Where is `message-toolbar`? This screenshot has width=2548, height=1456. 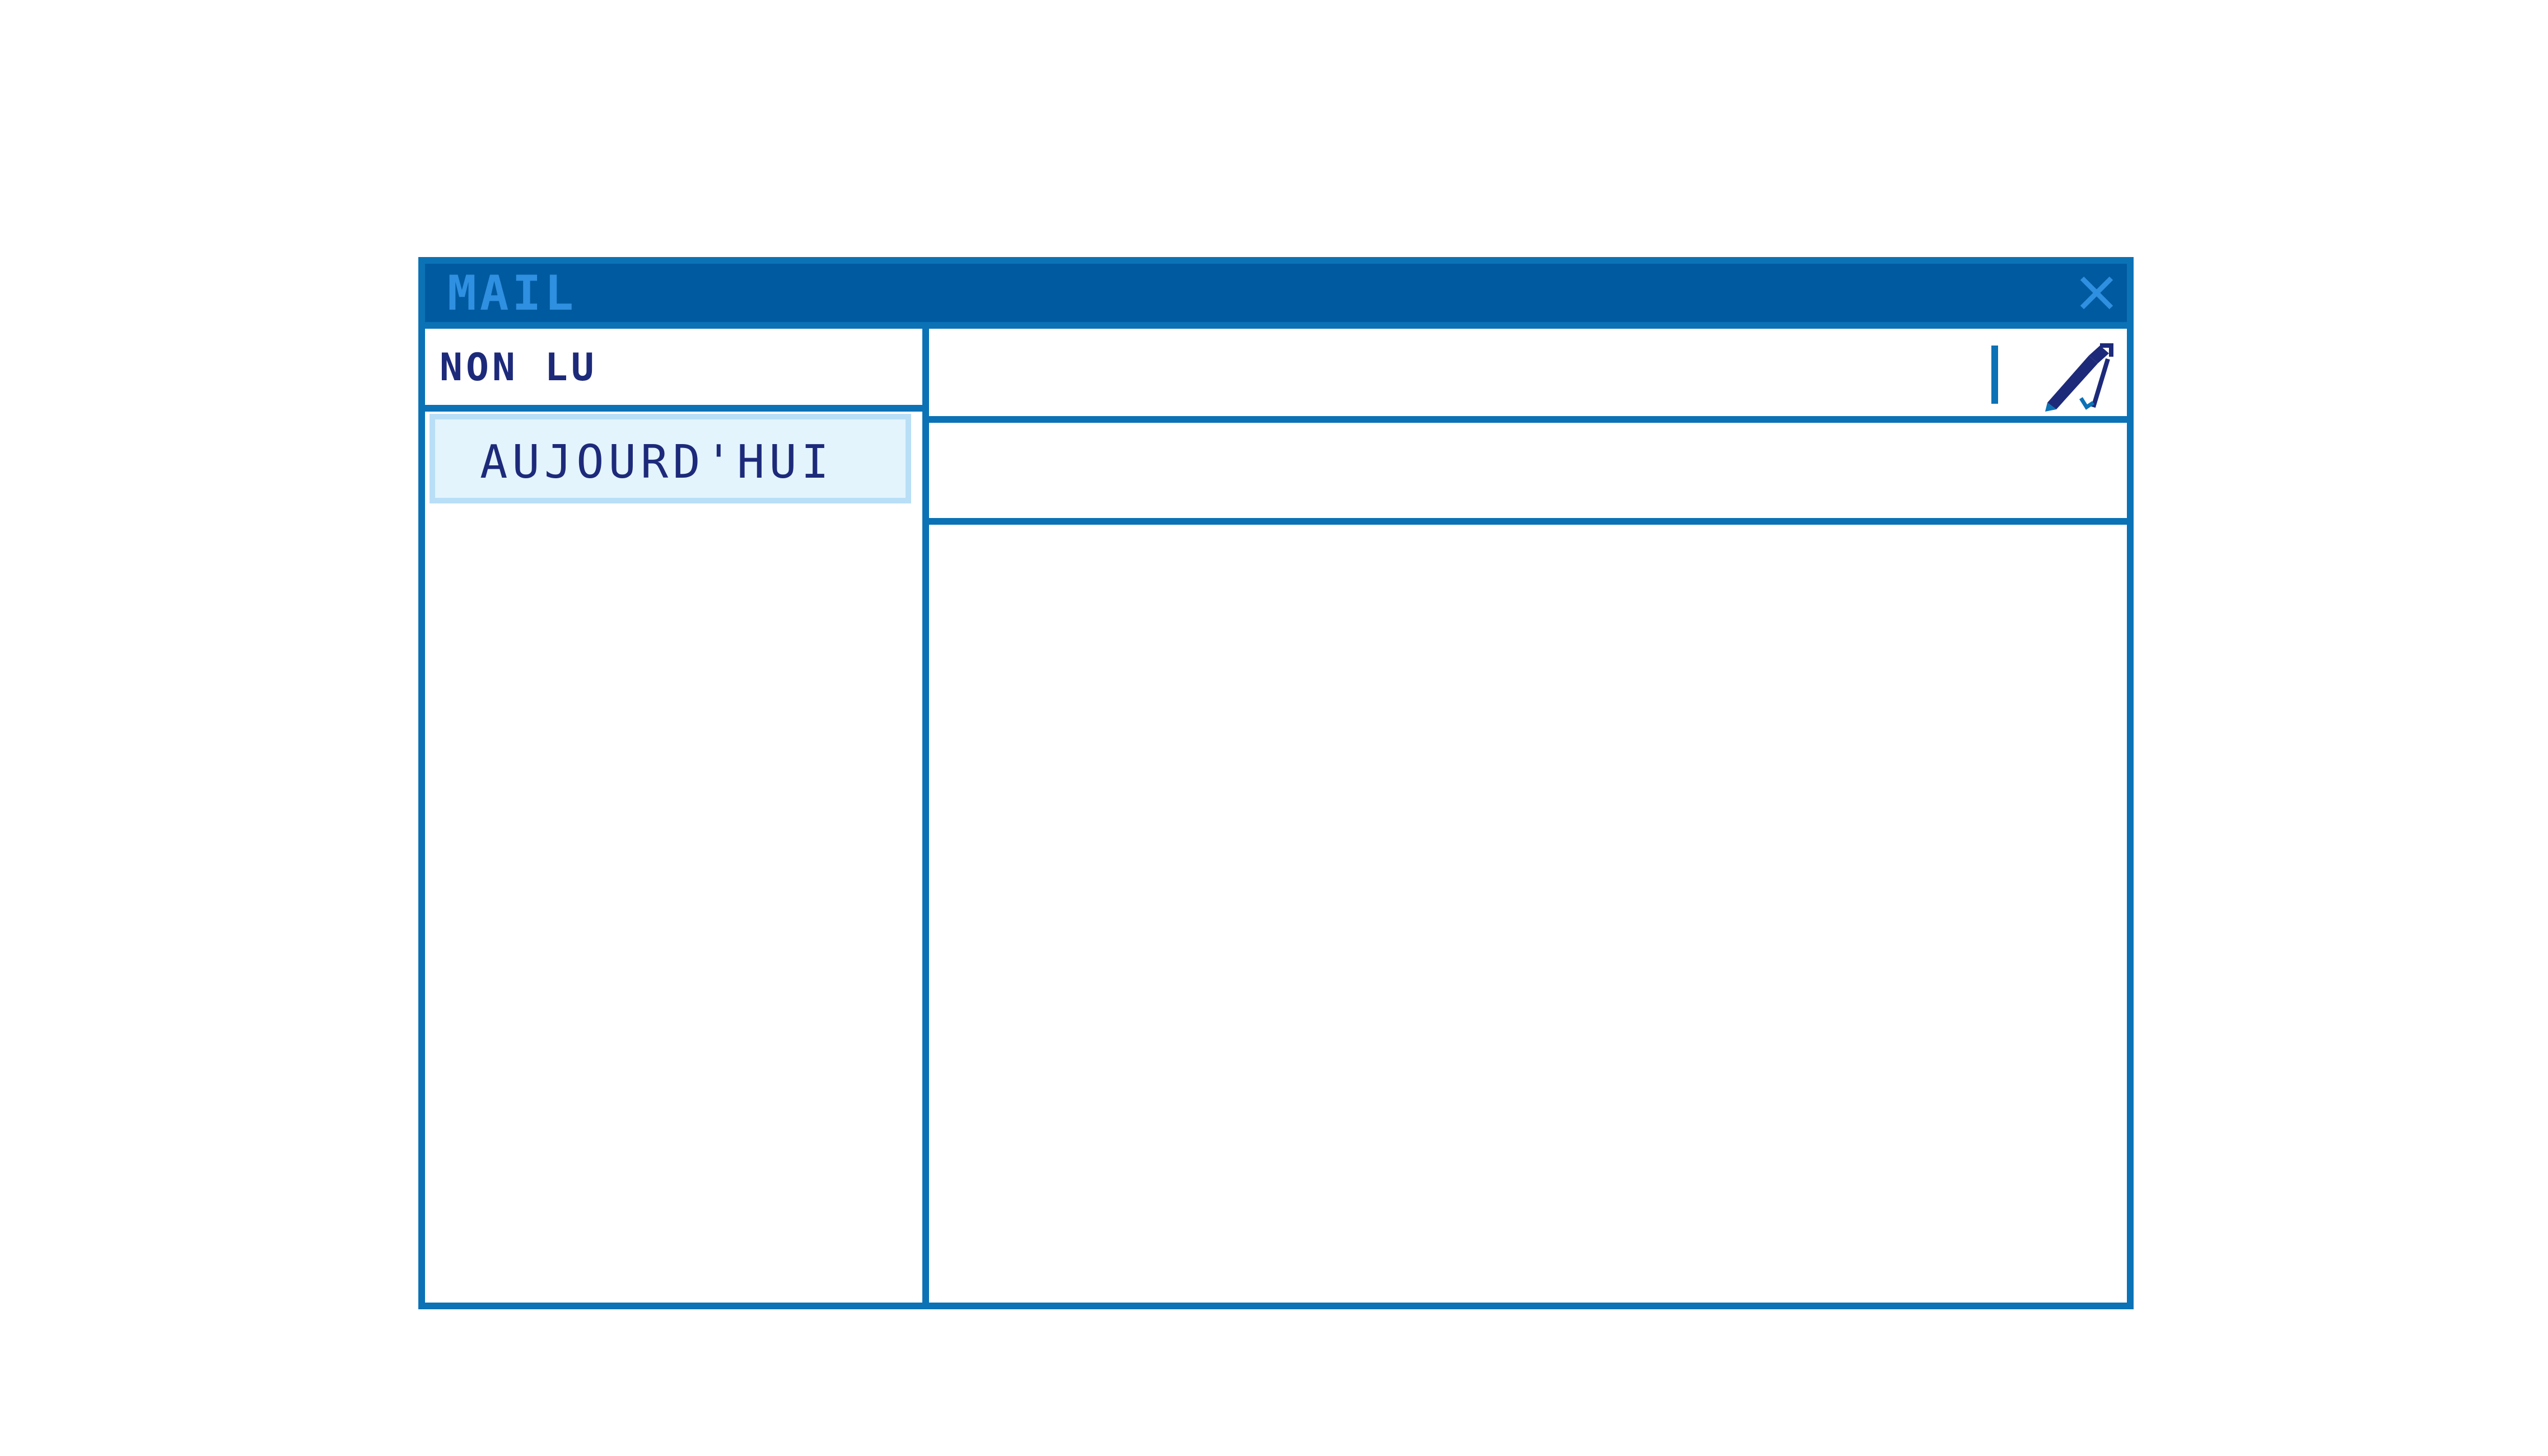
message-toolbar is located at coordinates (1528, 376).